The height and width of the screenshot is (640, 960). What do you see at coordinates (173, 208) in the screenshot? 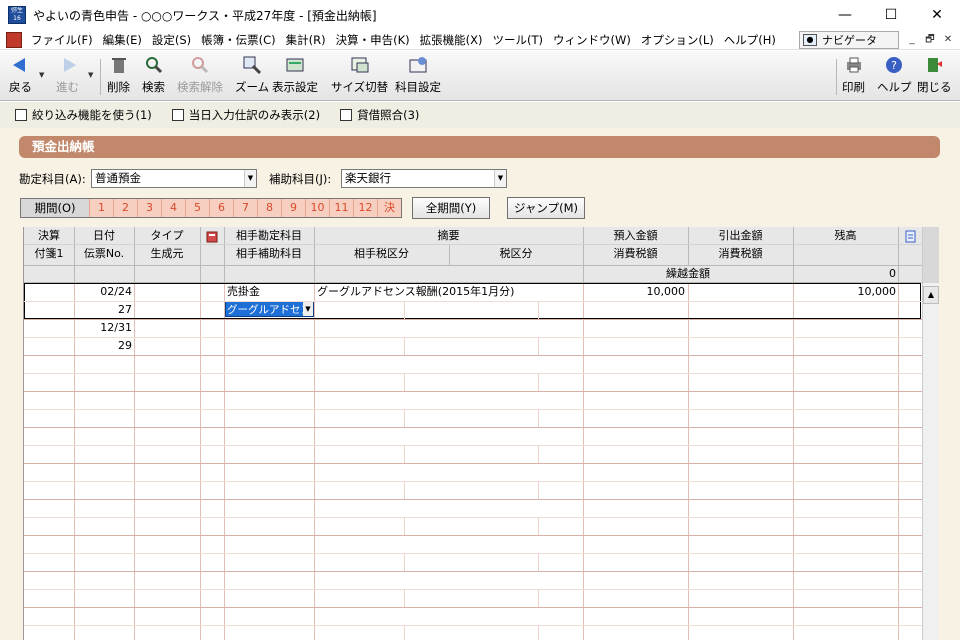
I see `period-month-4: 4` at bounding box center [173, 208].